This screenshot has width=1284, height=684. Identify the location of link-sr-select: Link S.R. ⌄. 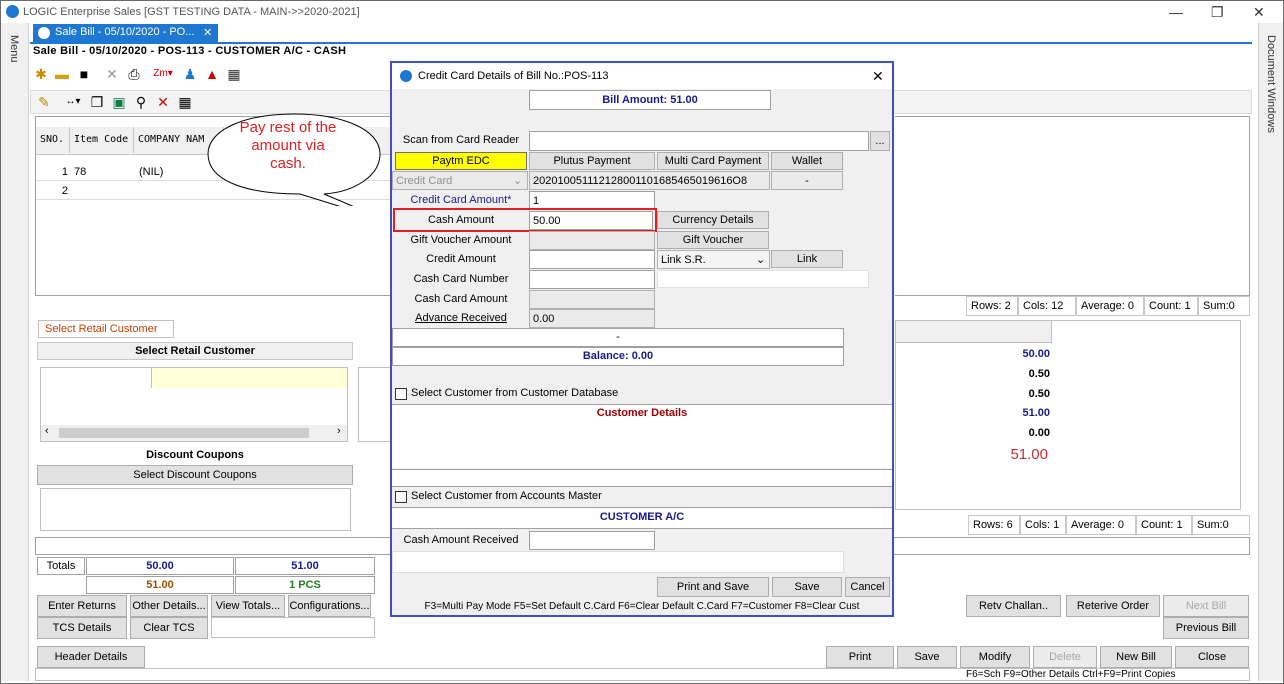
(713, 259).